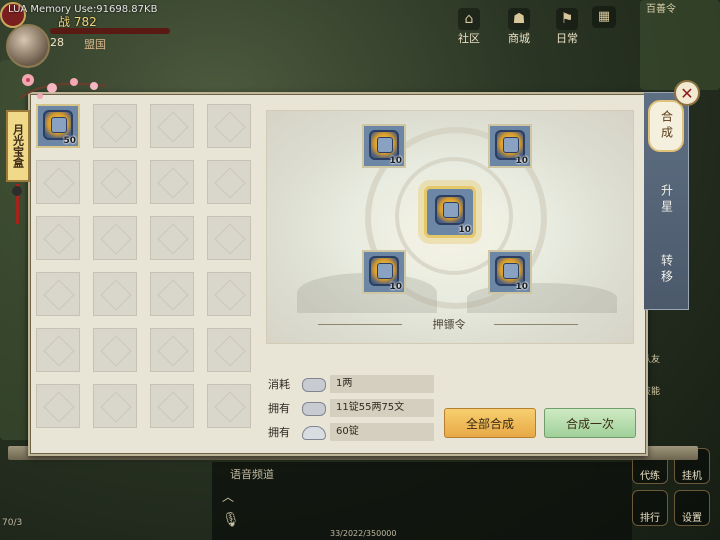 The image size is (720, 540). Describe the element at coordinates (469, 38) in the screenshot. I see `nav-community-label: 社区` at that location.